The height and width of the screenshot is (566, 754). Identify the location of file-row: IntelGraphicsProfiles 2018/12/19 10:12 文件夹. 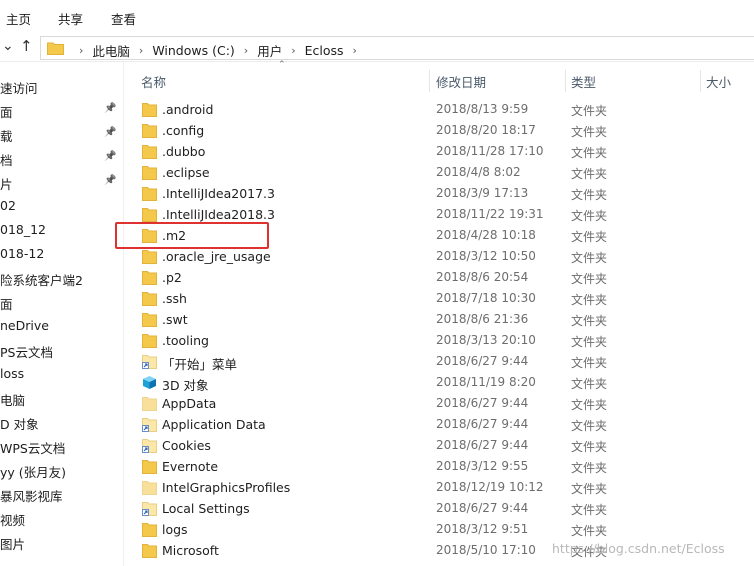
(439, 487).